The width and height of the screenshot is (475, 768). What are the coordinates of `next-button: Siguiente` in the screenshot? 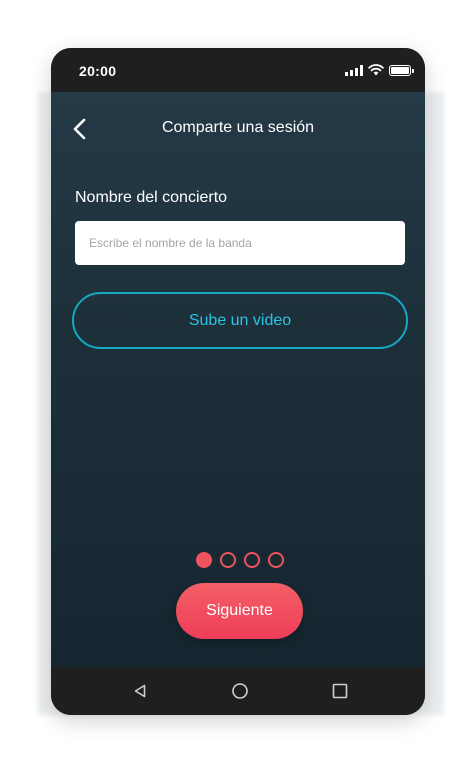 It's located at (239, 611).